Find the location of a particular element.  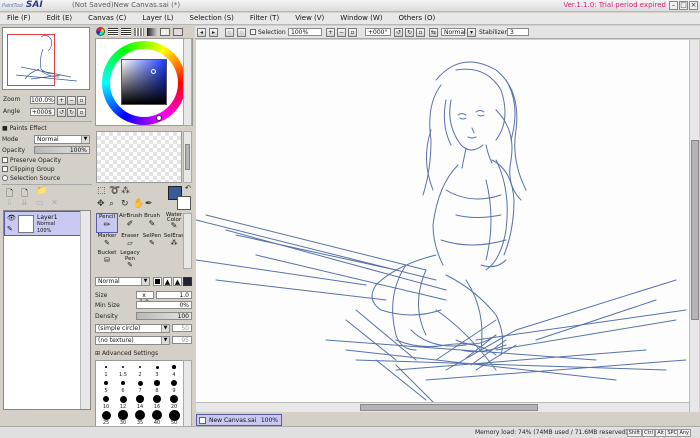

color-wheel-panel is located at coordinates (144, 82).